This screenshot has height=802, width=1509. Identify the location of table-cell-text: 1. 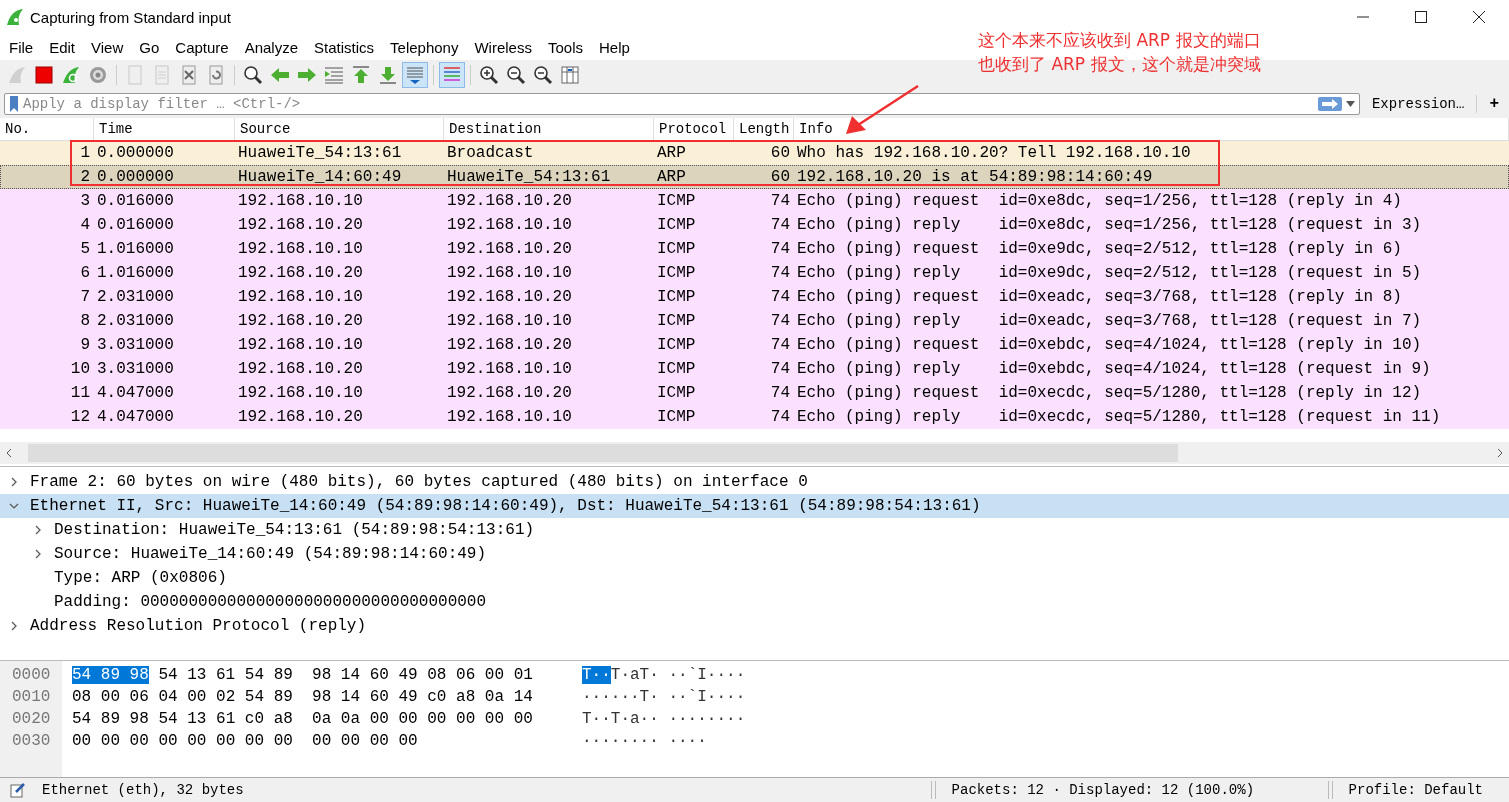
(85, 153).